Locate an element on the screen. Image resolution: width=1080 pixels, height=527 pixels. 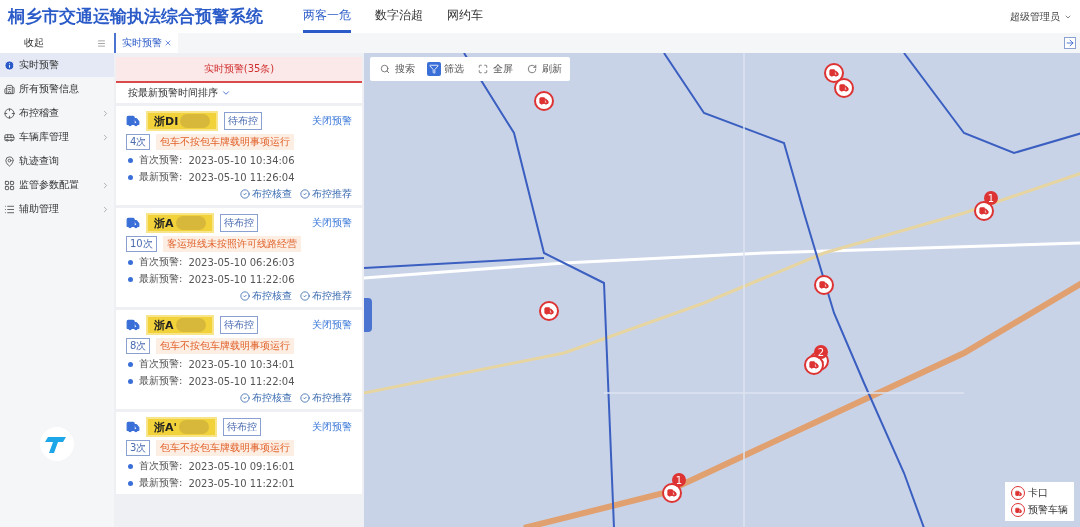
sidebar-item: 监管参数配置 is located at coordinates (57, 185).